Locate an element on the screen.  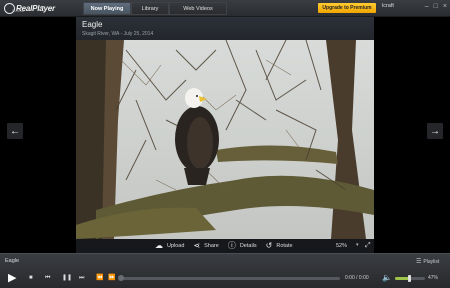
details-button: ⓘ Details is located at coordinates (242, 246).